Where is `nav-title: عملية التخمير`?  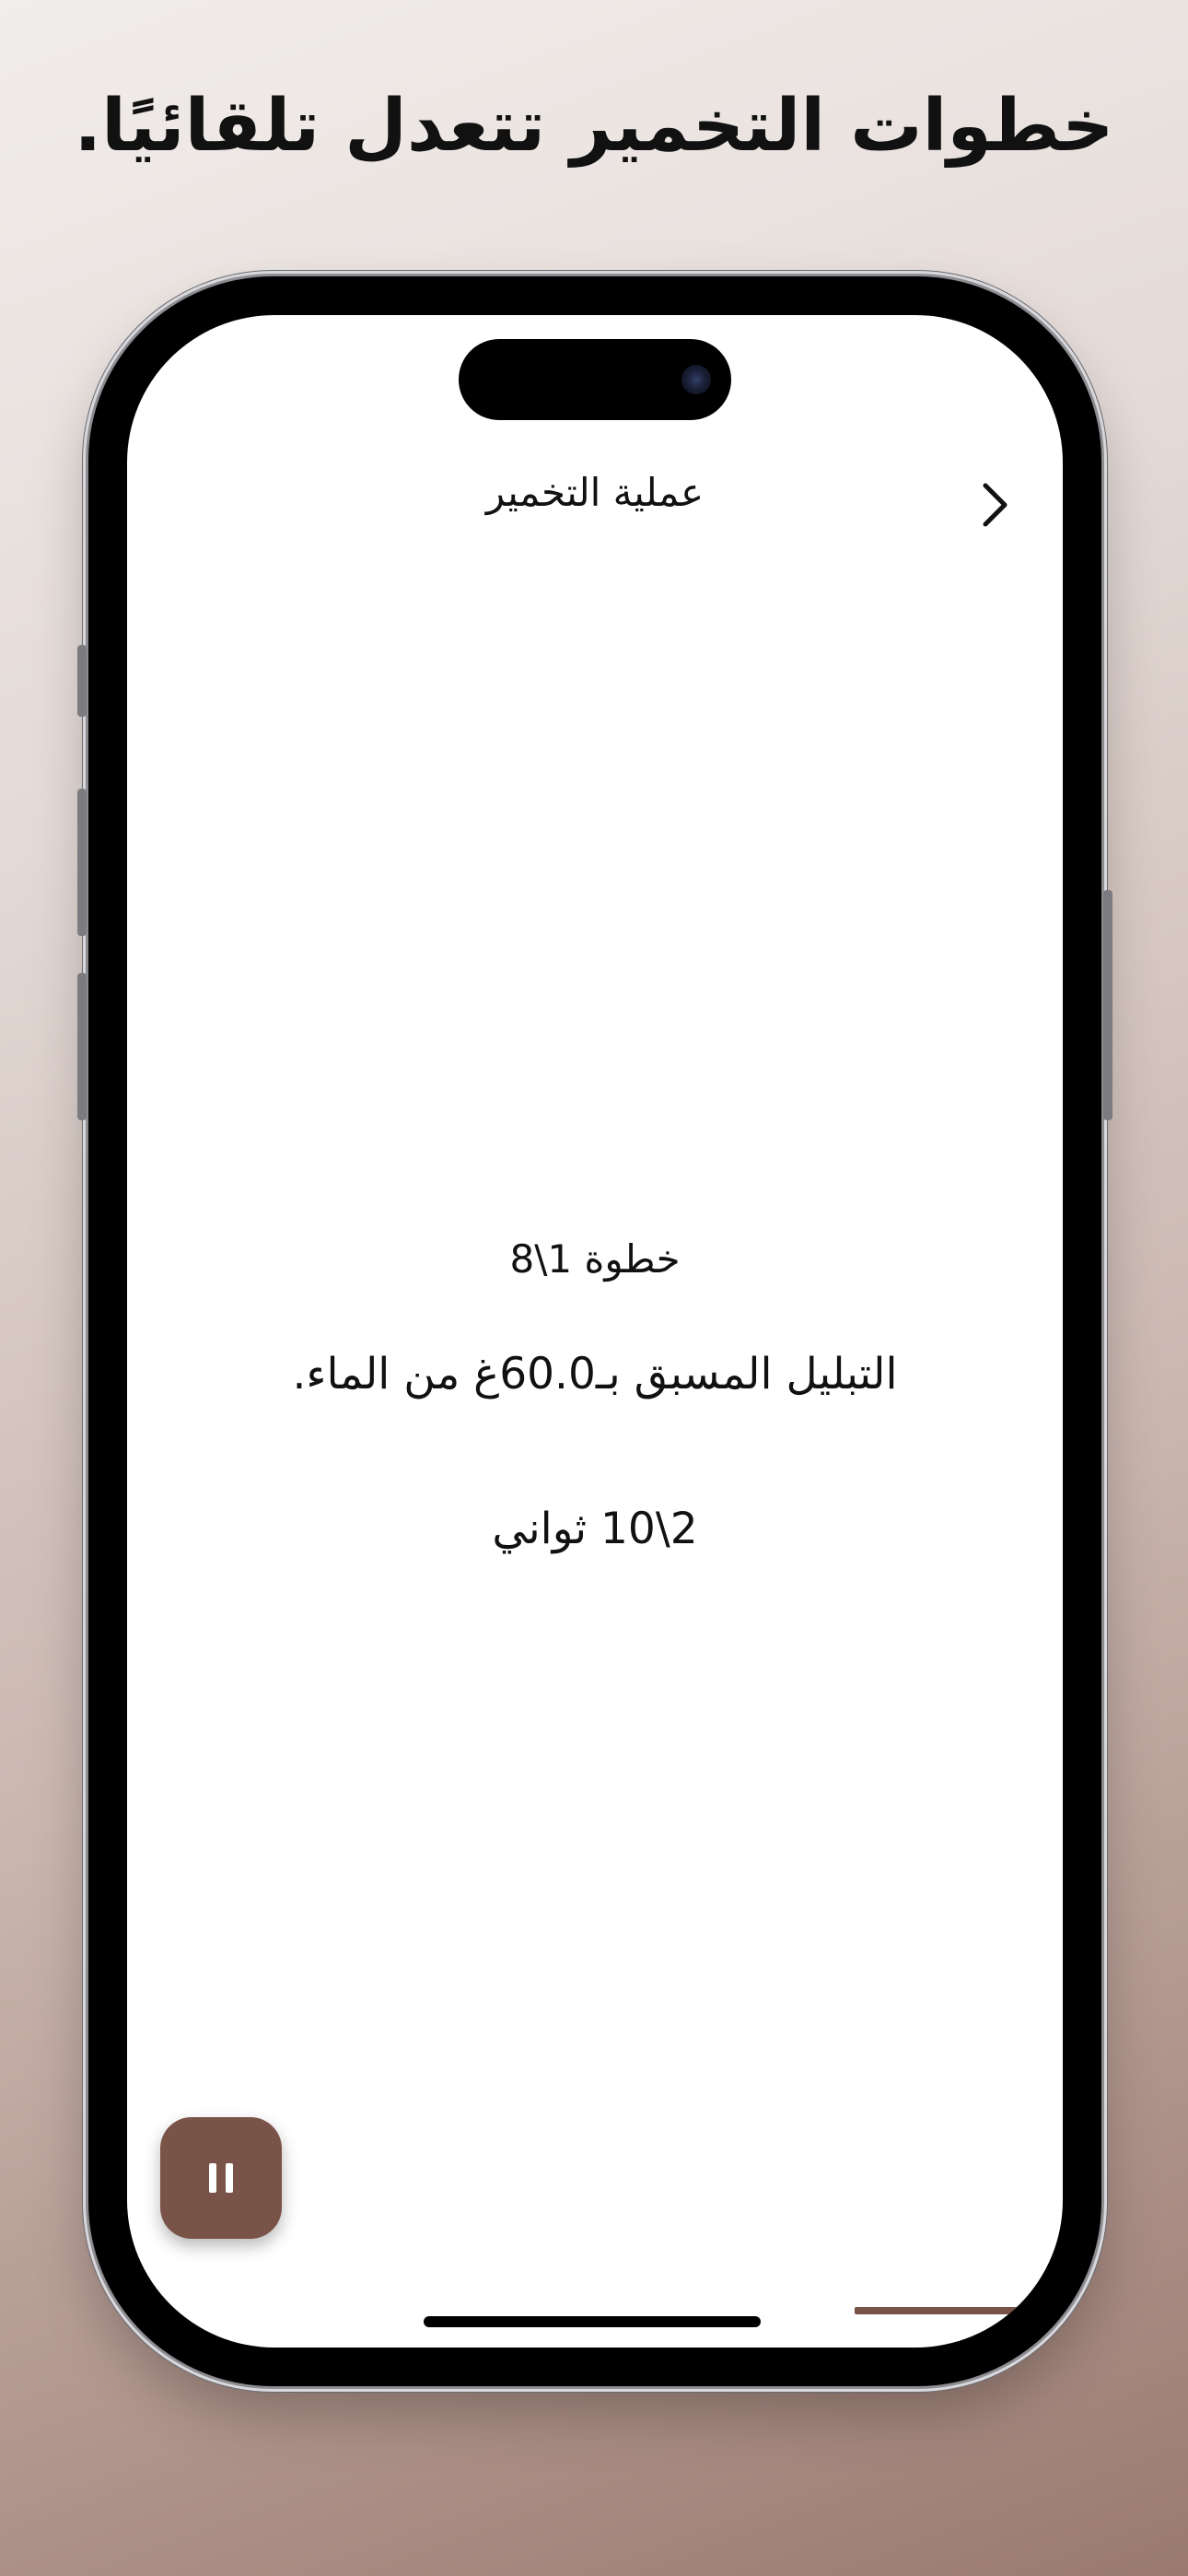
nav-title: عملية التخمير is located at coordinates (595, 493).